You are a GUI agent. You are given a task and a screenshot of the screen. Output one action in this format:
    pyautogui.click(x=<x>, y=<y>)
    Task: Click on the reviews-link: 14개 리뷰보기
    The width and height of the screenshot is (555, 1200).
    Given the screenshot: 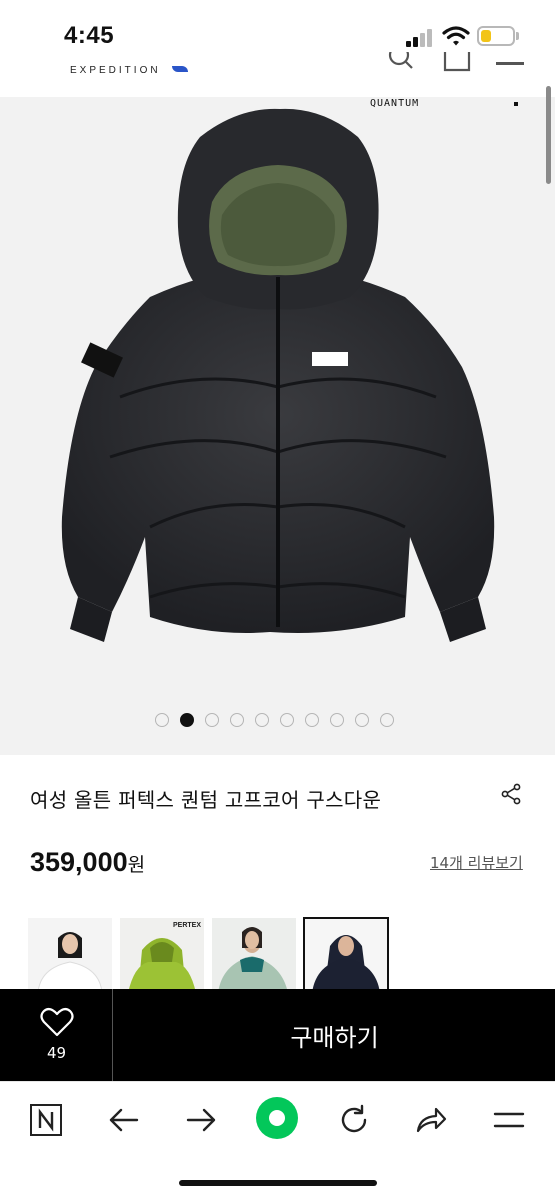 What is the action you would take?
    pyautogui.click(x=476, y=862)
    